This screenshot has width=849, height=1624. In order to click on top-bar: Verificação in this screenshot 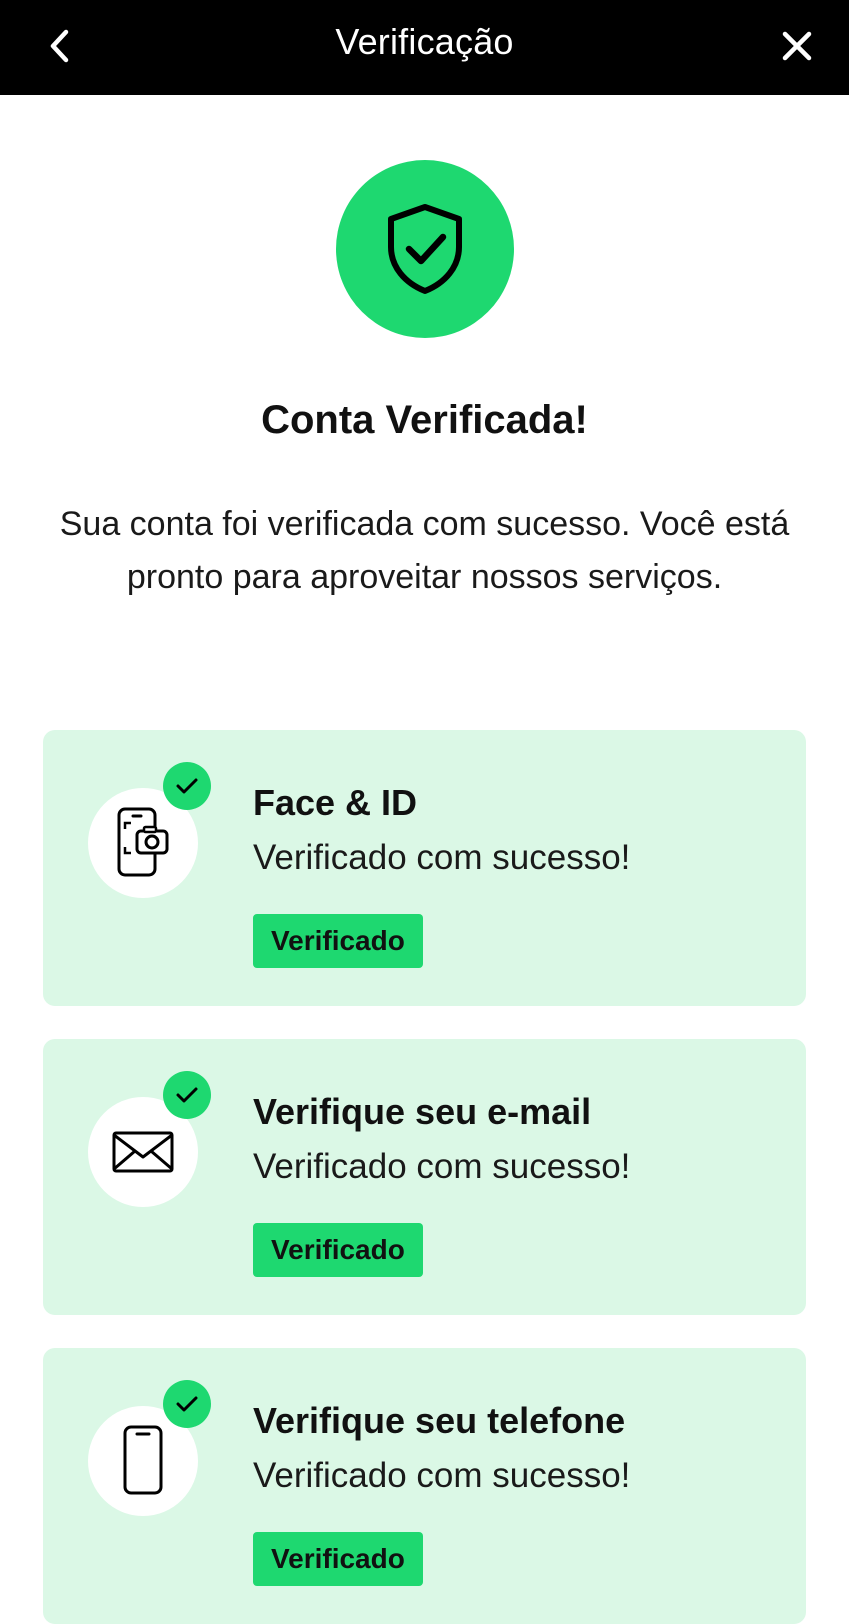, I will do `click(424, 47)`.